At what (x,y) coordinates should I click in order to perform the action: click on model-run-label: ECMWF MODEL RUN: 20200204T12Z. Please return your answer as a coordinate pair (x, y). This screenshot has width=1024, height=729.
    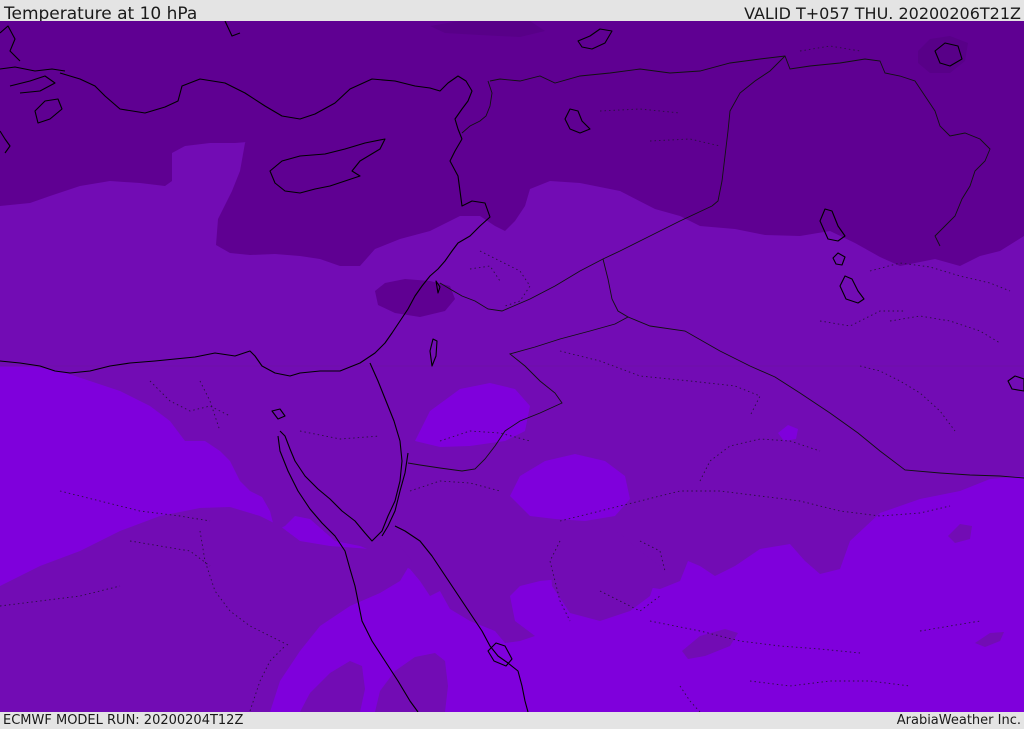
    Looking at the image, I should click on (123, 720).